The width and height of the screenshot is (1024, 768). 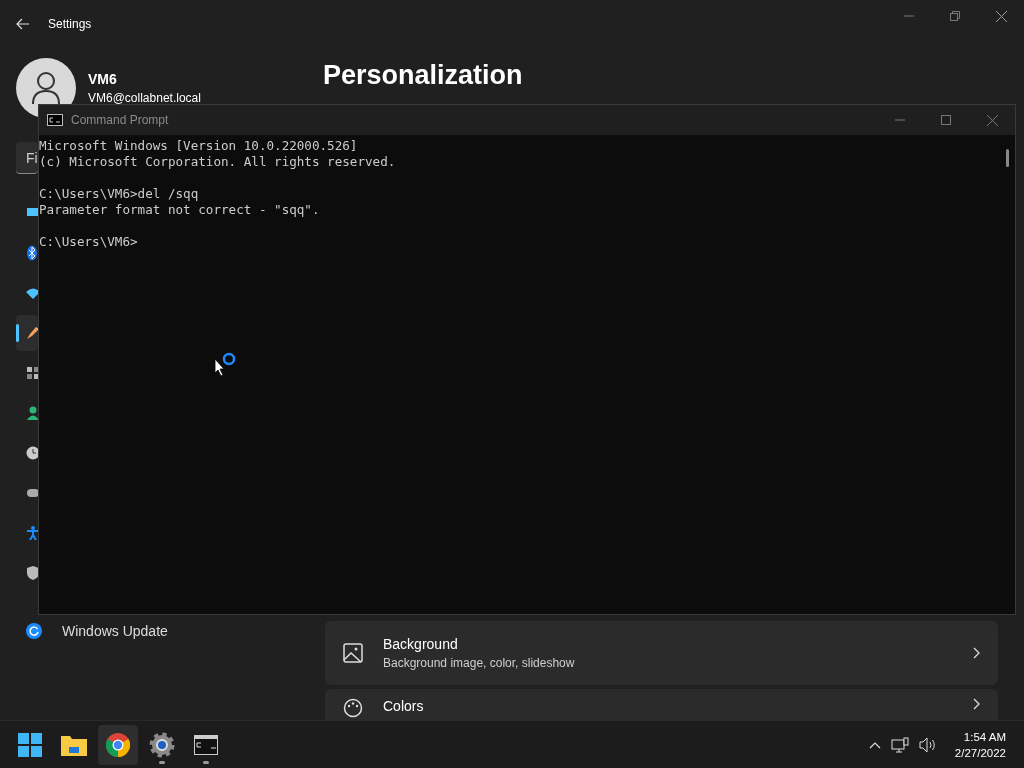 I want to click on accessibility-icon, so click(x=32, y=533).